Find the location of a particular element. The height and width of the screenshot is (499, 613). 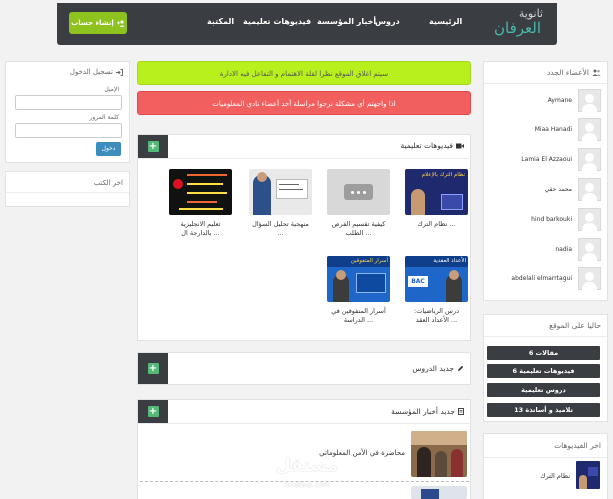

watermark-arabic: مستقل is located at coordinates (307, 466).